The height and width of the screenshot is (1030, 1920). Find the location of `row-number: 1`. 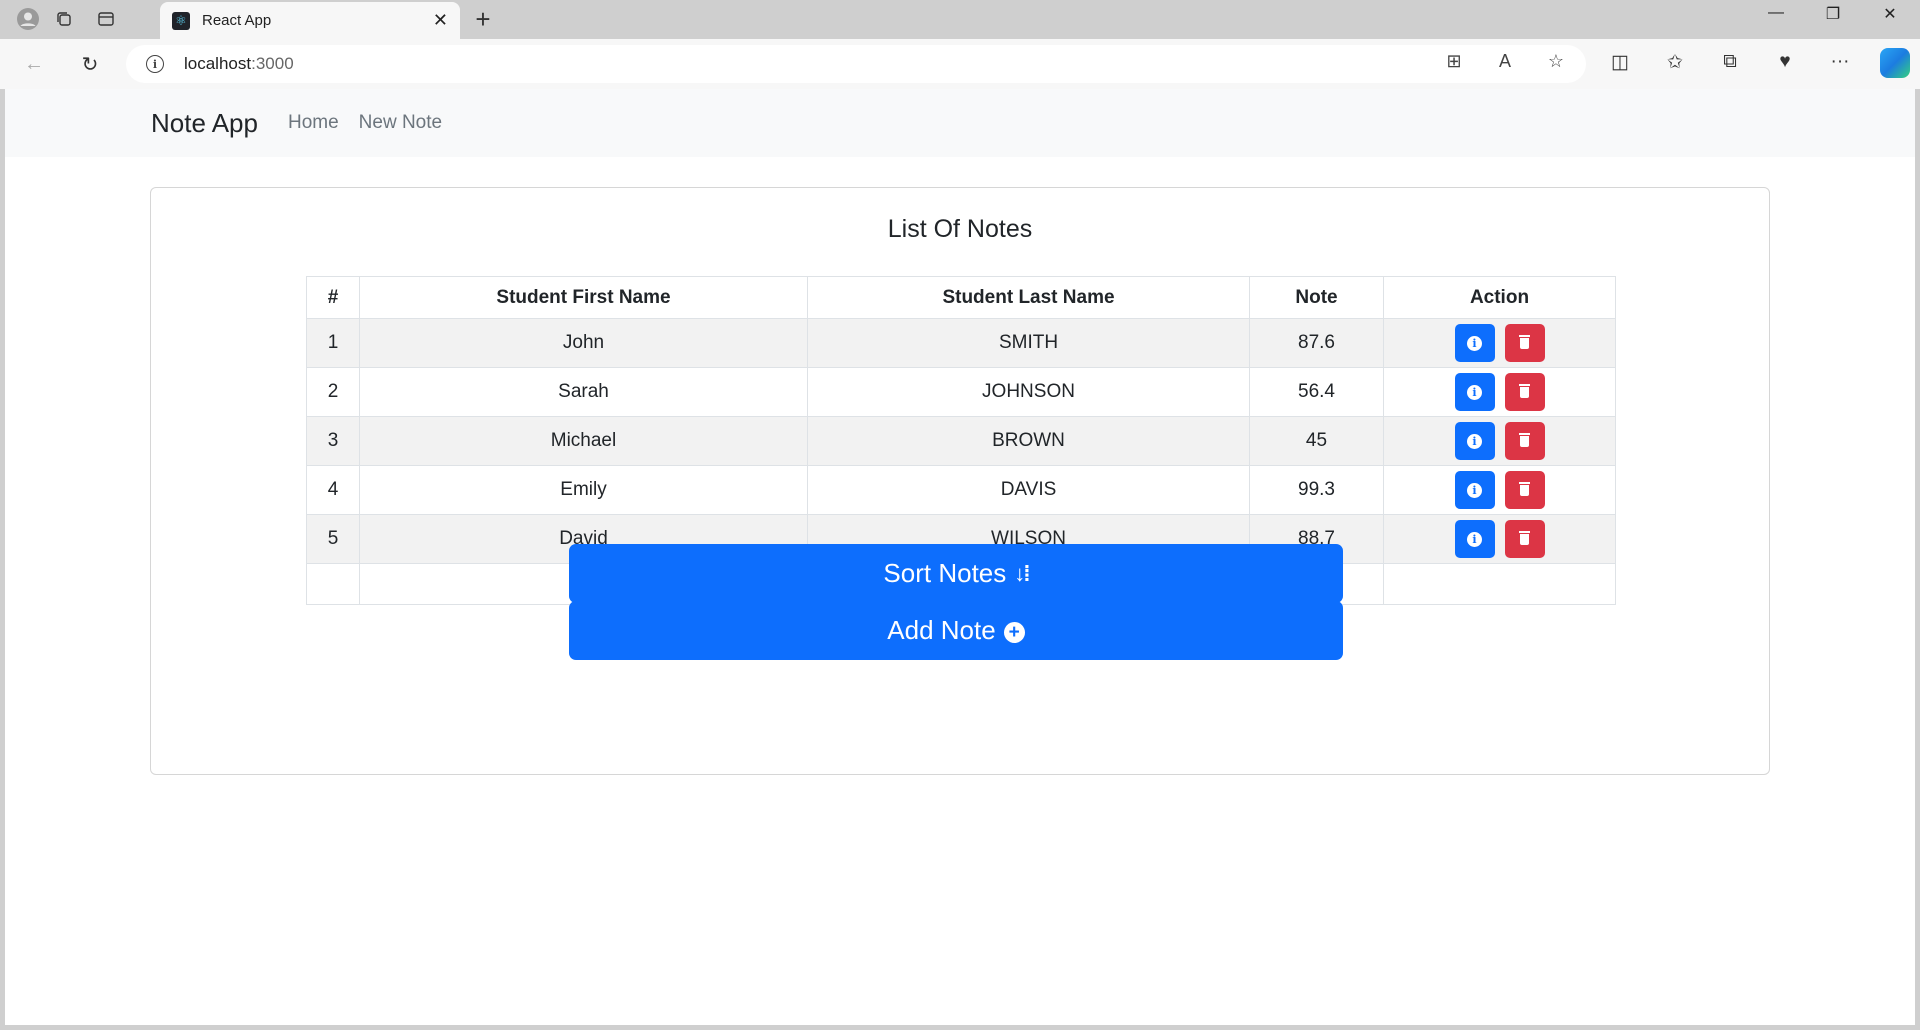

row-number: 1 is located at coordinates (333, 343).